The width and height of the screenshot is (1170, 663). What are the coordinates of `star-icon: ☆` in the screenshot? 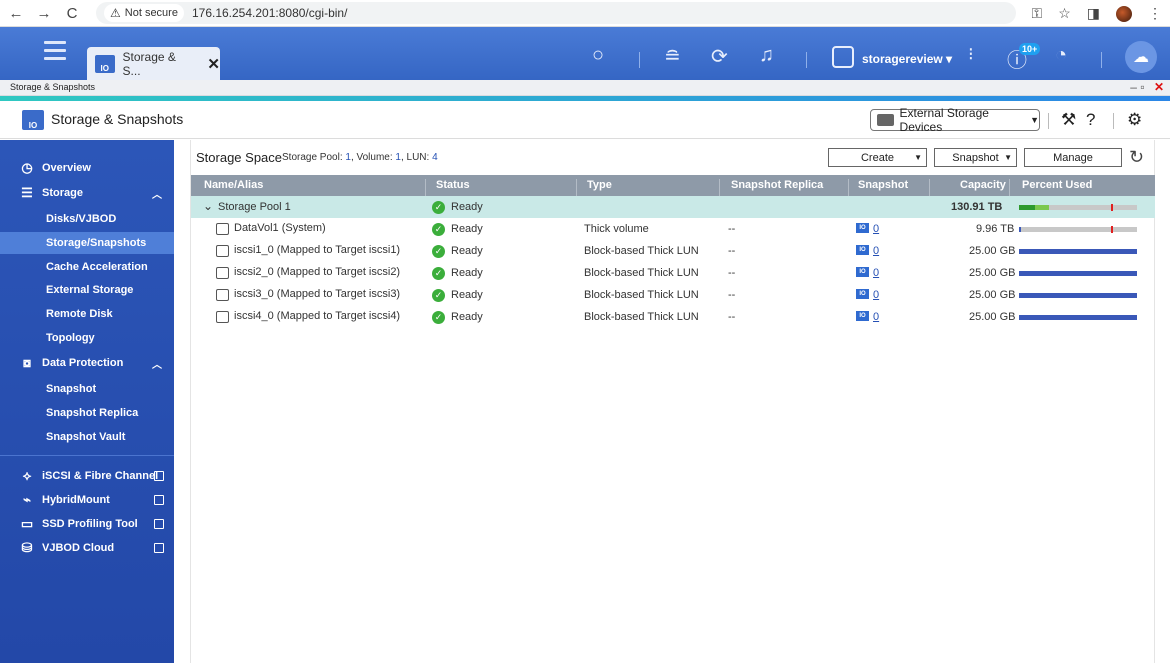 It's located at (1064, 13).